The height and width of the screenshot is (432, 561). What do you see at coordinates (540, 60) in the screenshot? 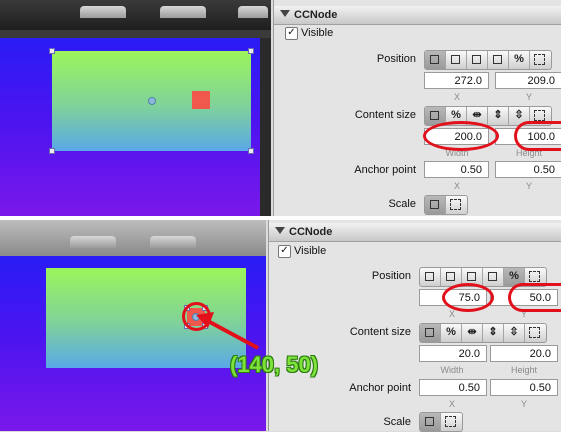
I see `position-expand-icon` at bounding box center [540, 60].